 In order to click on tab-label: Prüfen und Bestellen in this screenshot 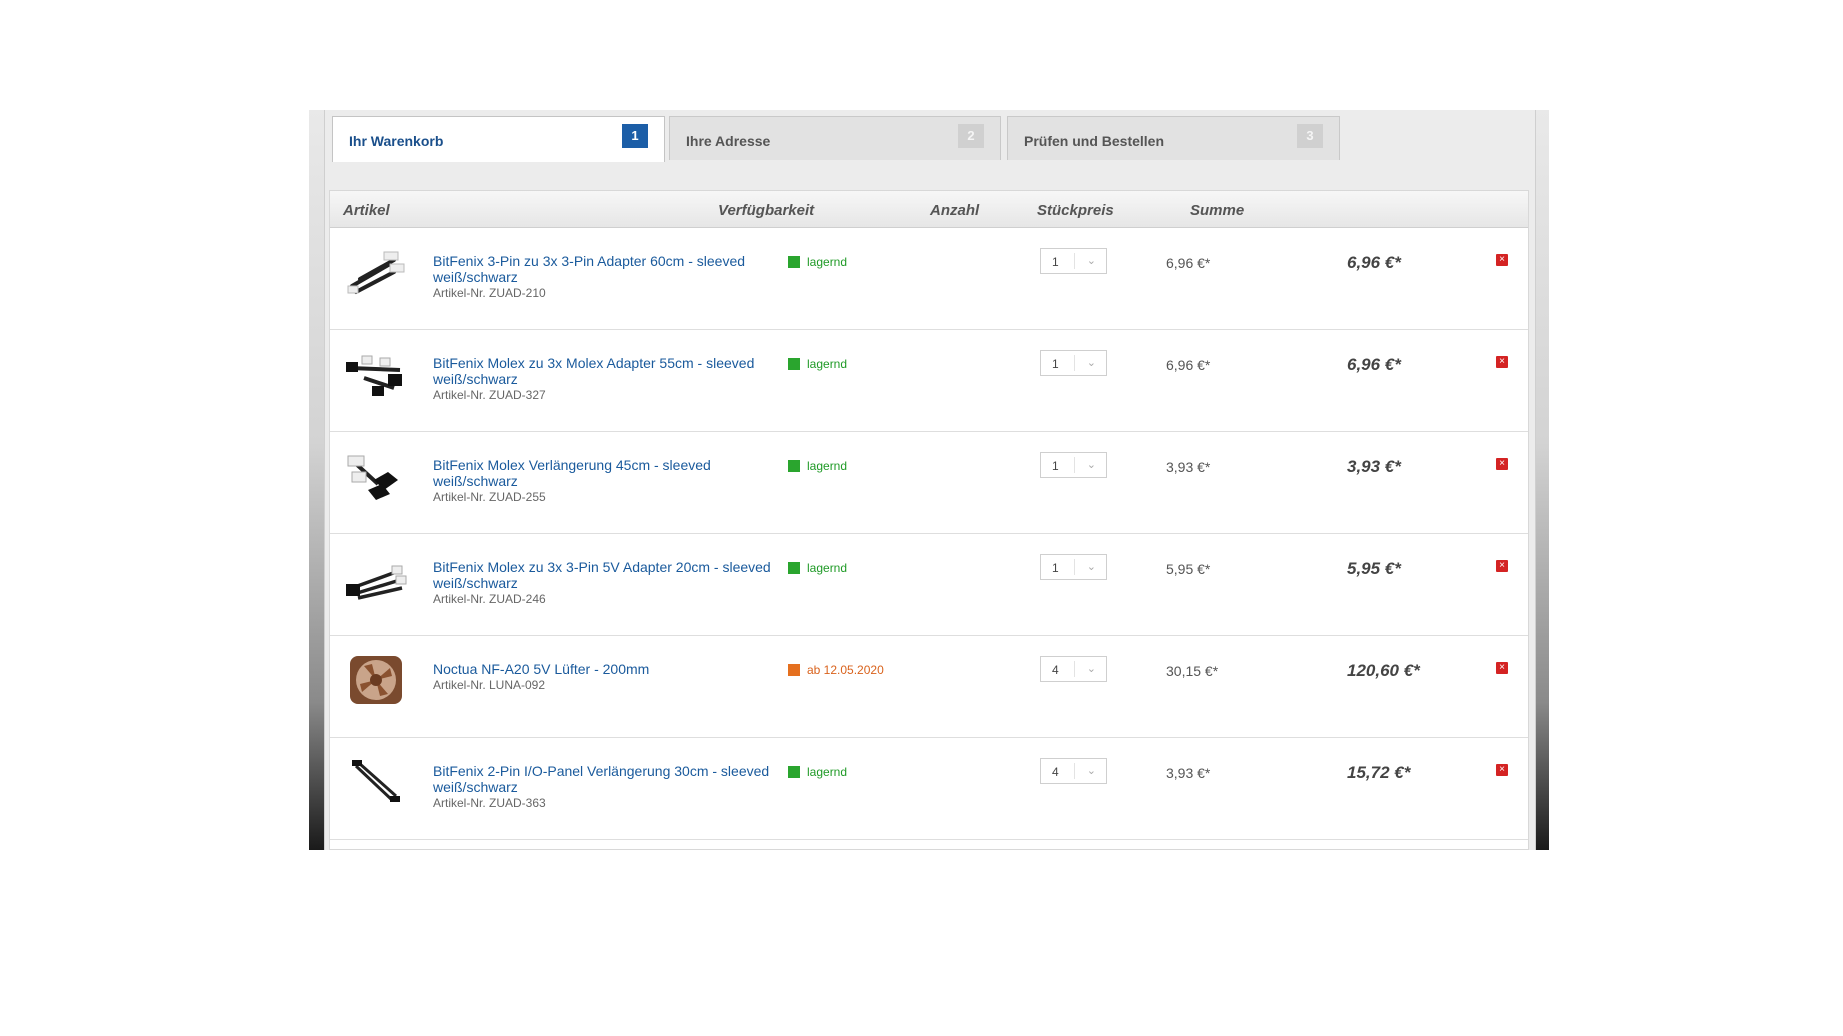, I will do `click(1094, 141)`.